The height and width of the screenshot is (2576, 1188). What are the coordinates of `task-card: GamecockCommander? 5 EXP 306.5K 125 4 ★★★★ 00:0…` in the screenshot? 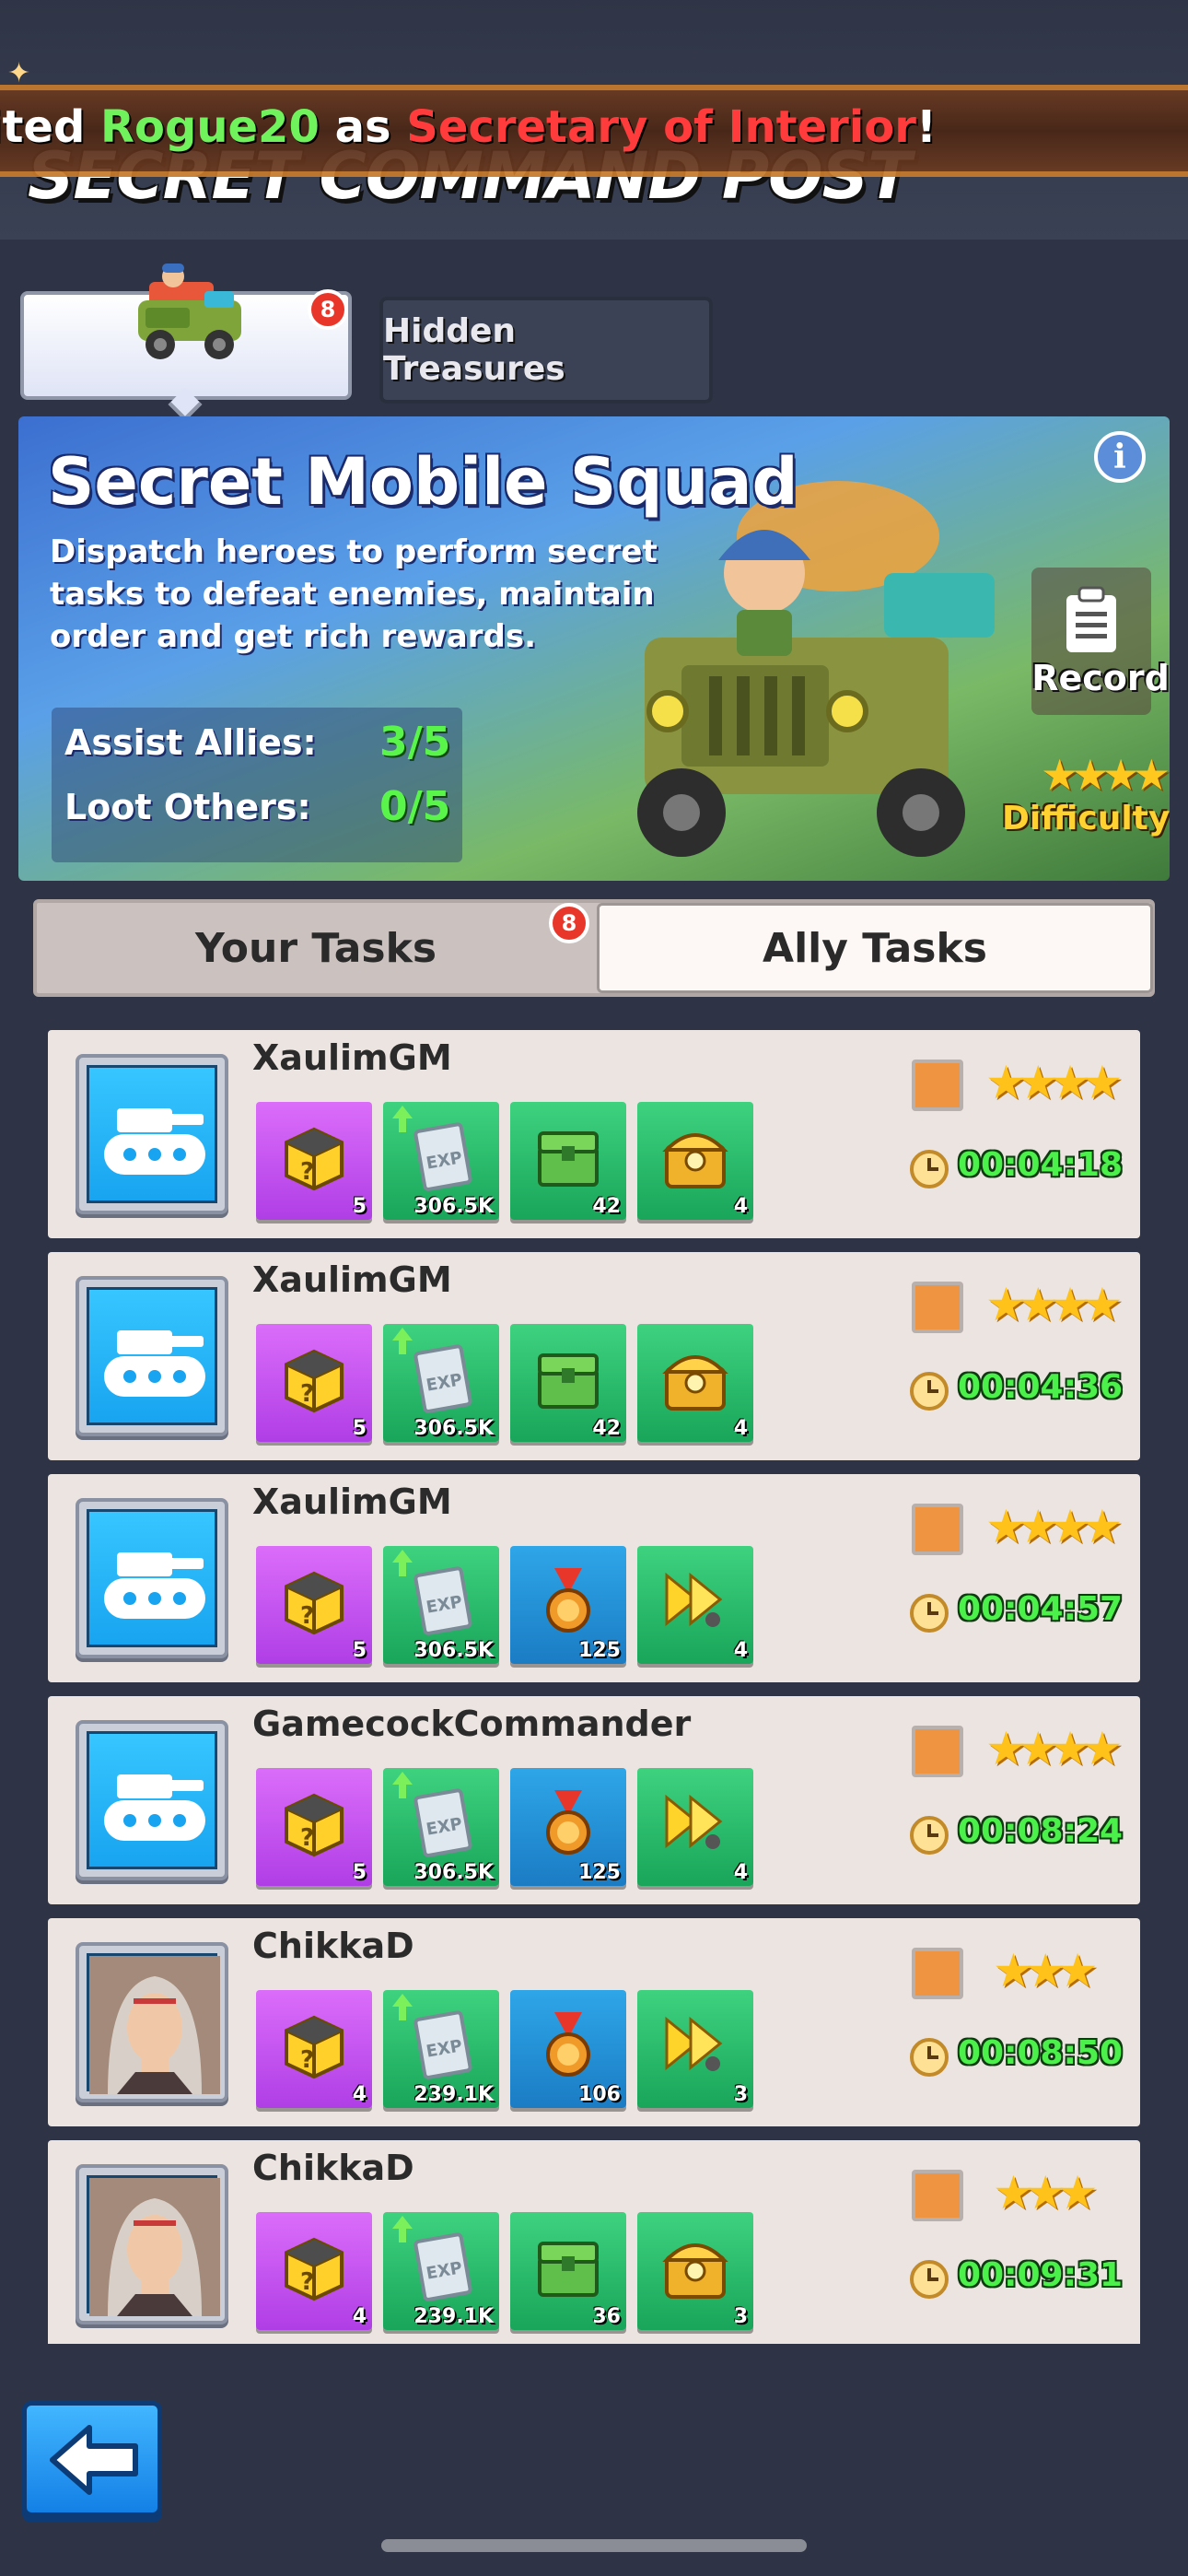 It's located at (594, 1800).